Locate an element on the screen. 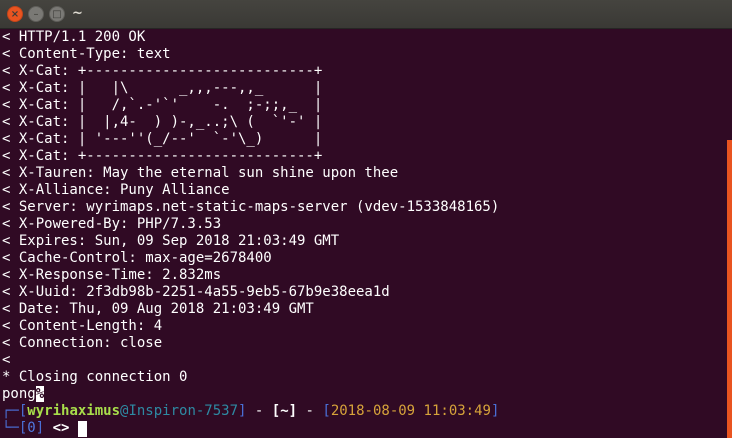 The width and height of the screenshot is (732, 438). output-line: < X-Cat: | '---''(_/--' `-'\_) | is located at coordinates (162, 139).